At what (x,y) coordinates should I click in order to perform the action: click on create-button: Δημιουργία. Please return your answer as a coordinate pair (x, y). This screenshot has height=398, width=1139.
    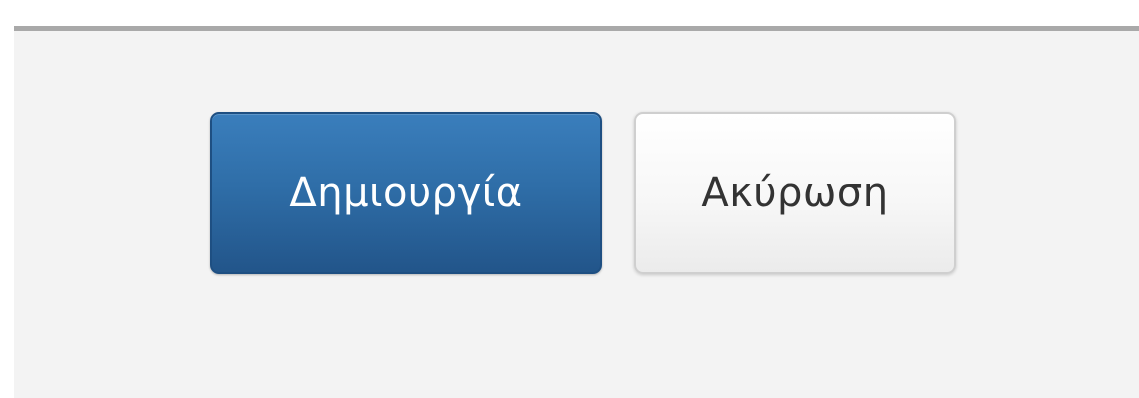
    Looking at the image, I should click on (406, 193).